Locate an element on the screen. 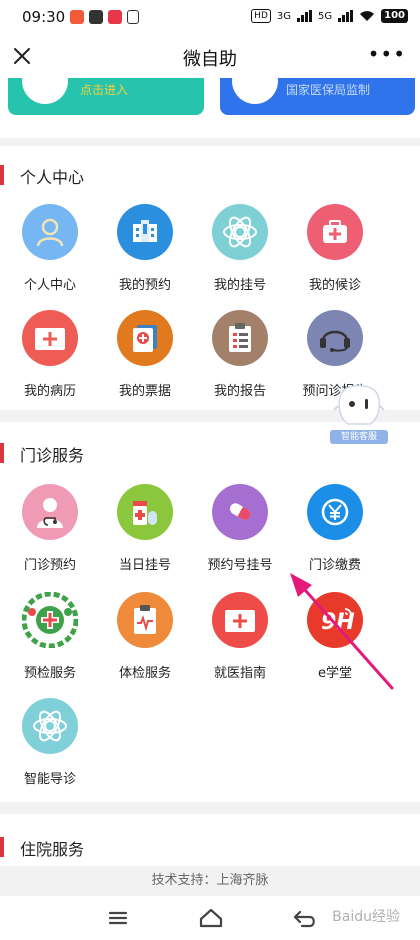 This screenshot has height=940, width=420. banner-entry-text: 点击进入 is located at coordinates (104, 90).